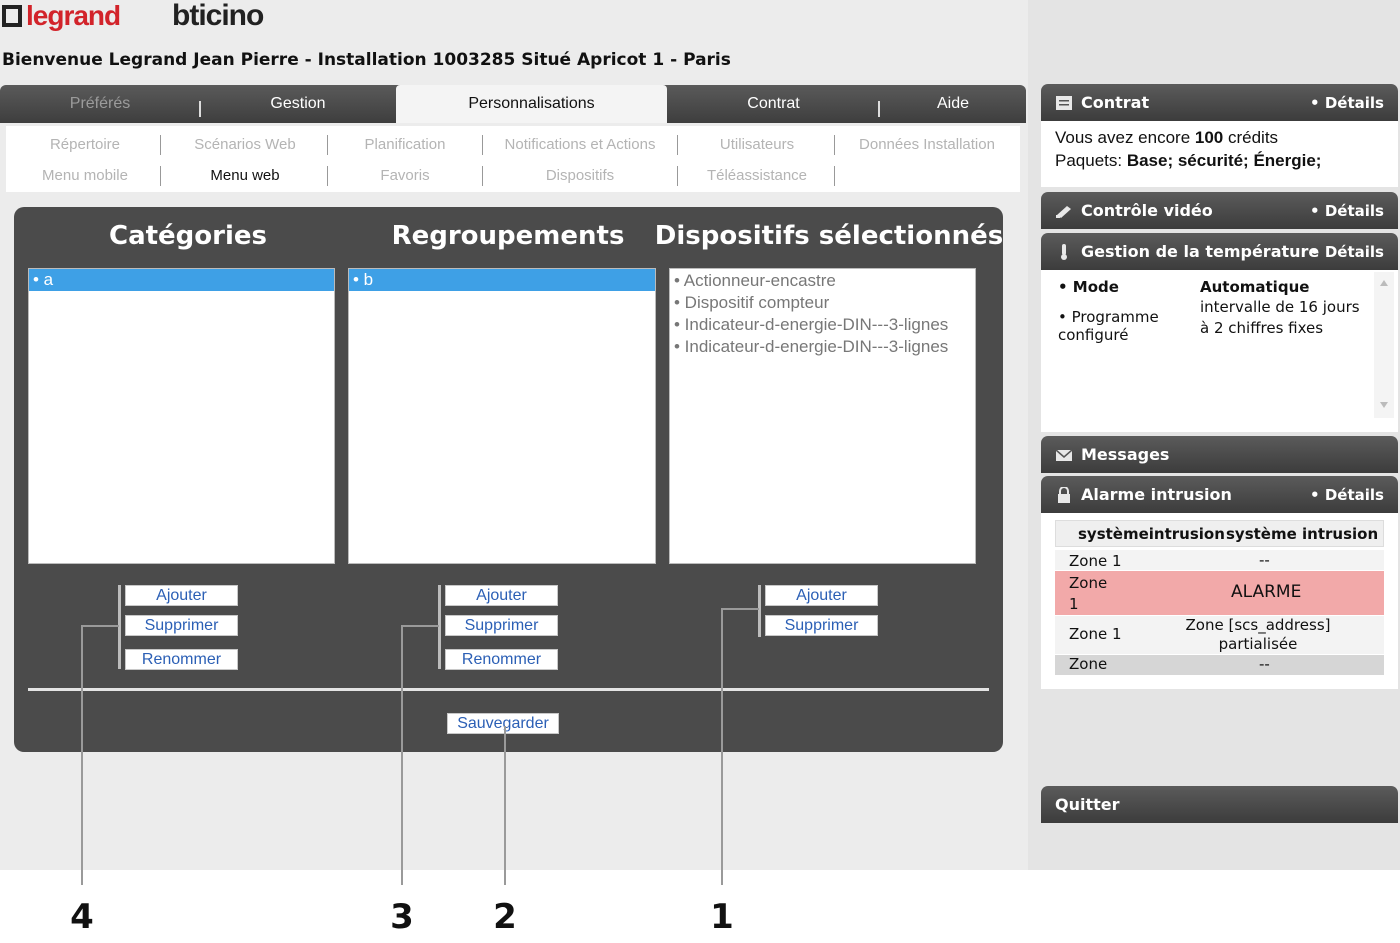 The image size is (1400, 943). I want to click on envelope-icon, so click(1064, 454).